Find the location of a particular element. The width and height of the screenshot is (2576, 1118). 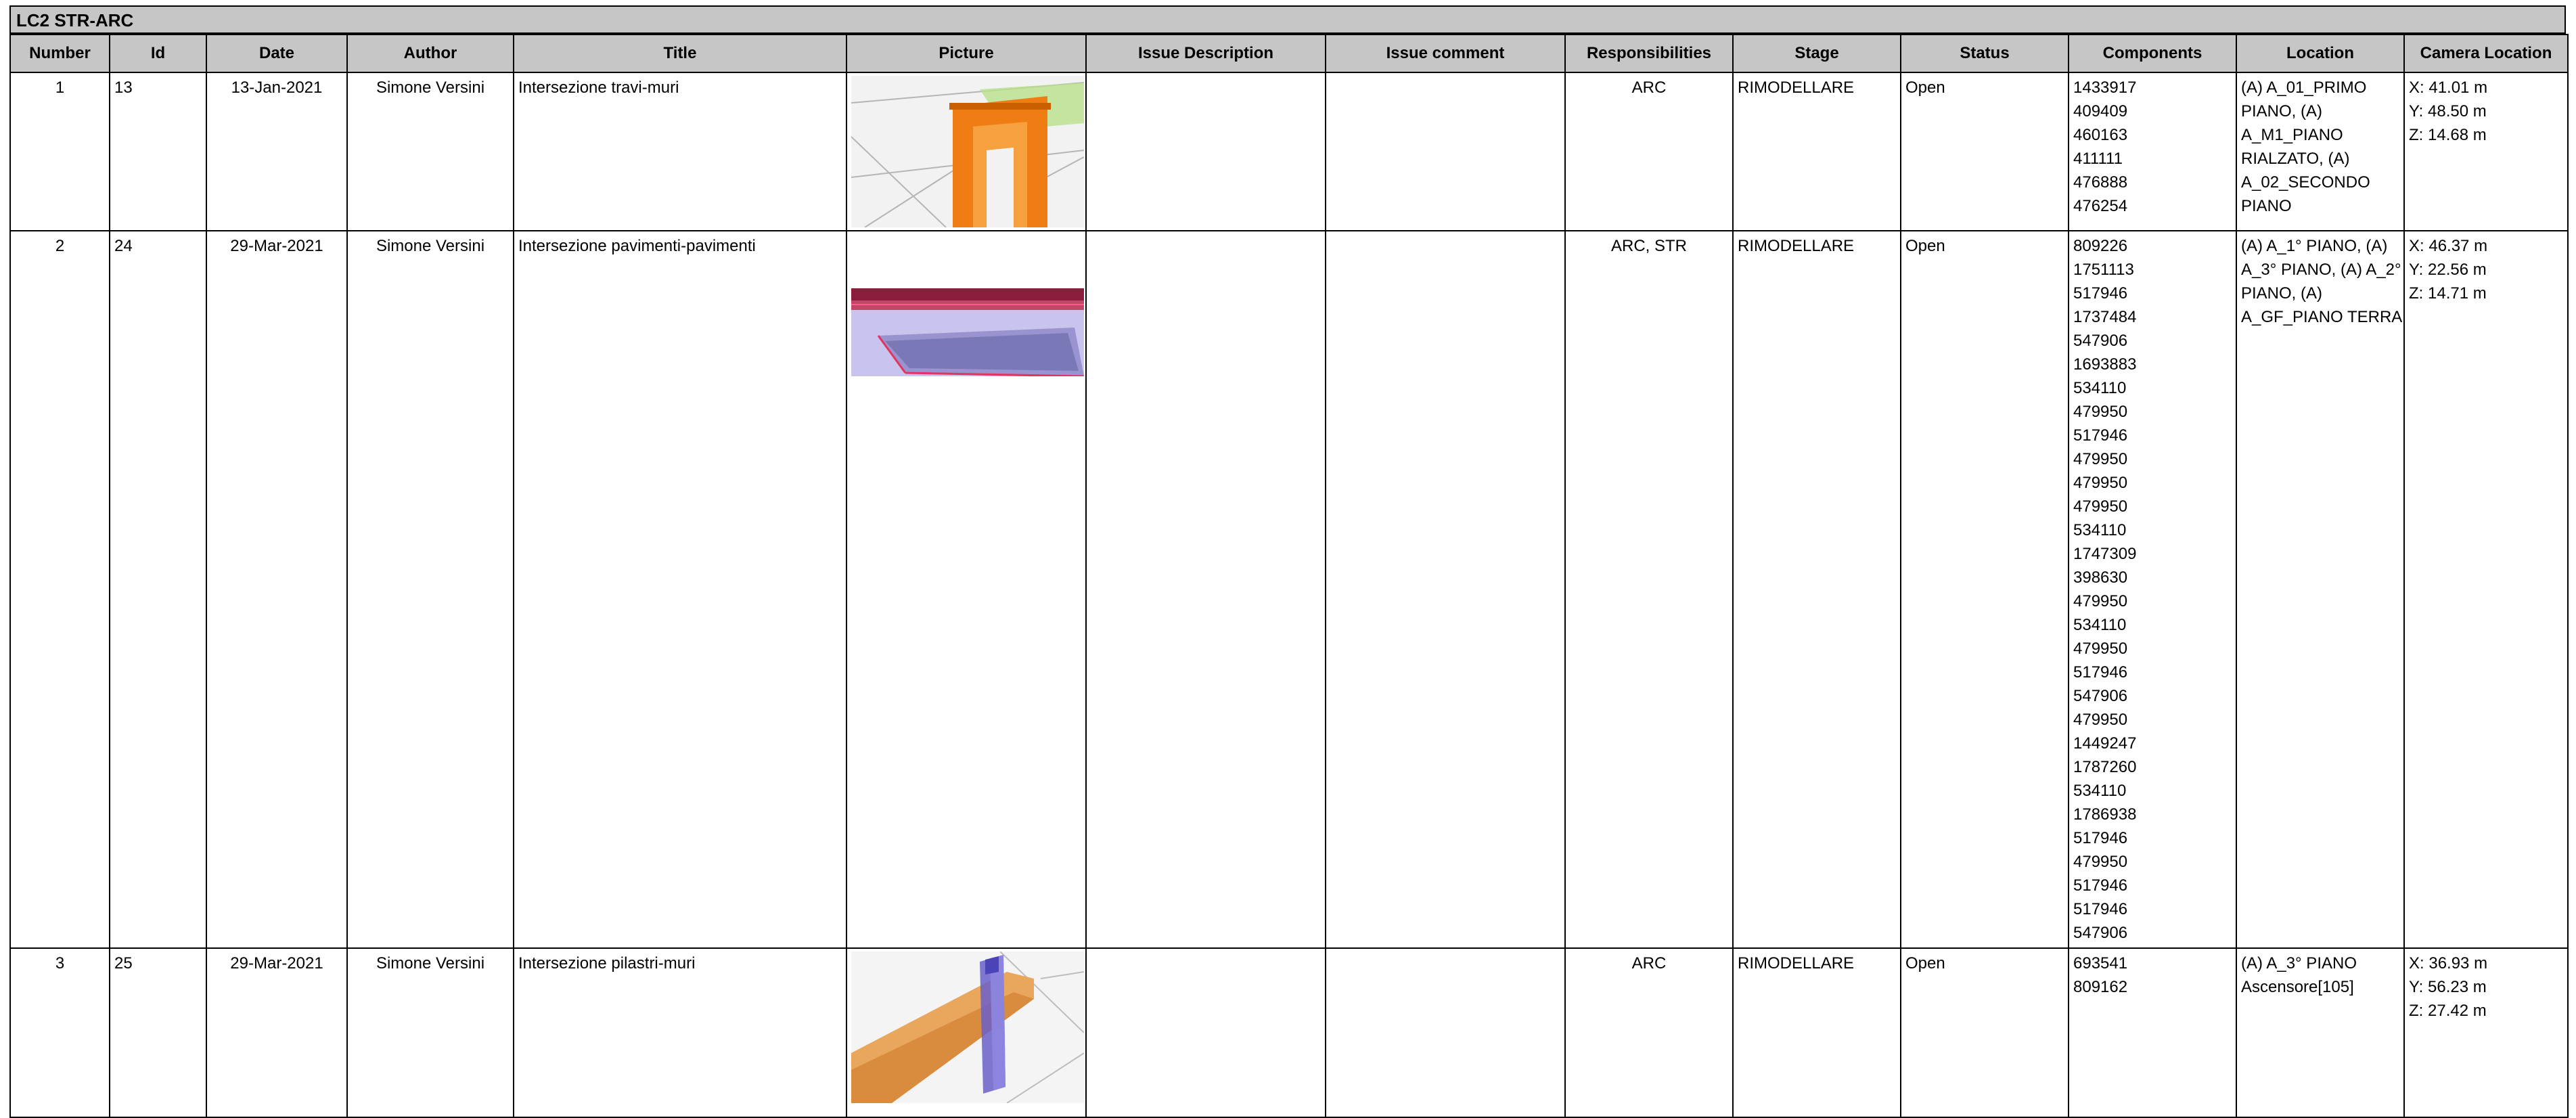

cell-camera-location: X: 46.37 m Y: 22.56 m Z: 14.71 m is located at coordinates (2486, 589).